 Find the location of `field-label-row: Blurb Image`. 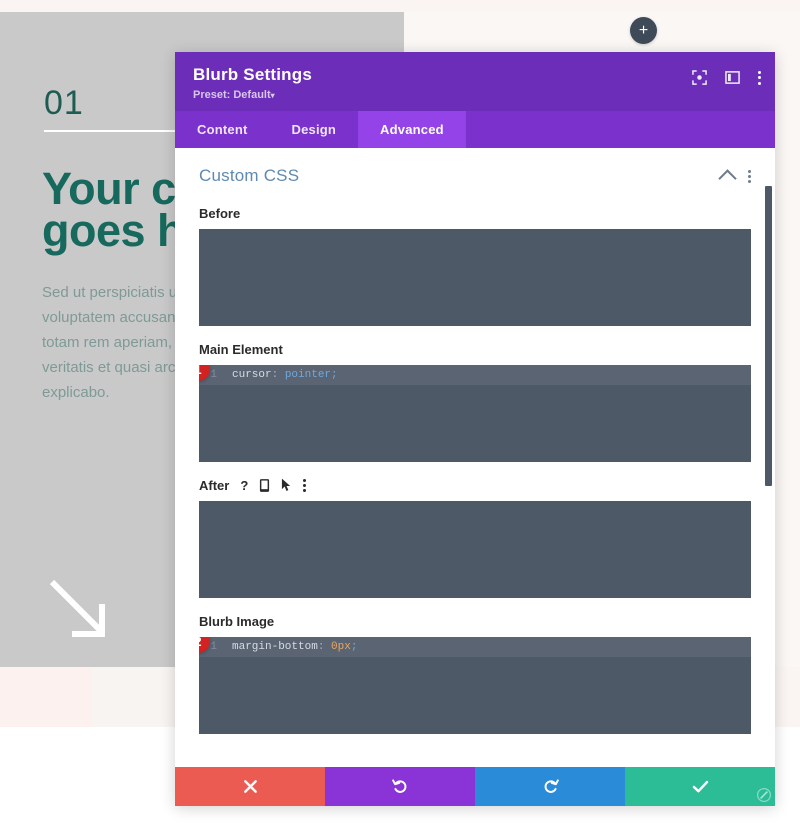

field-label-row: Blurb Image is located at coordinates (475, 621).